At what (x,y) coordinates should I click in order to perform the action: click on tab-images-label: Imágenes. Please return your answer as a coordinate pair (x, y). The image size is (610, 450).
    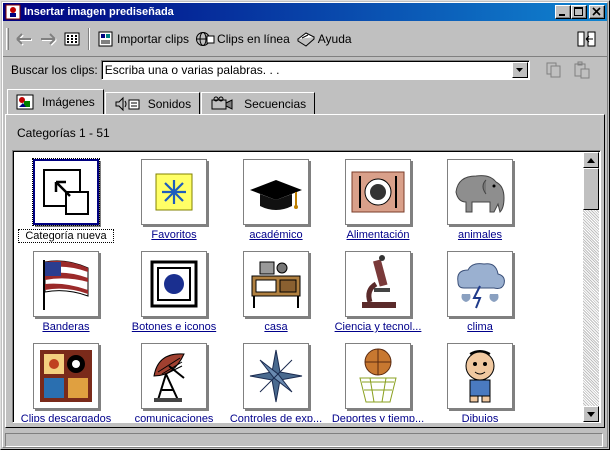
    Looking at the image, I should click on (68, 102).